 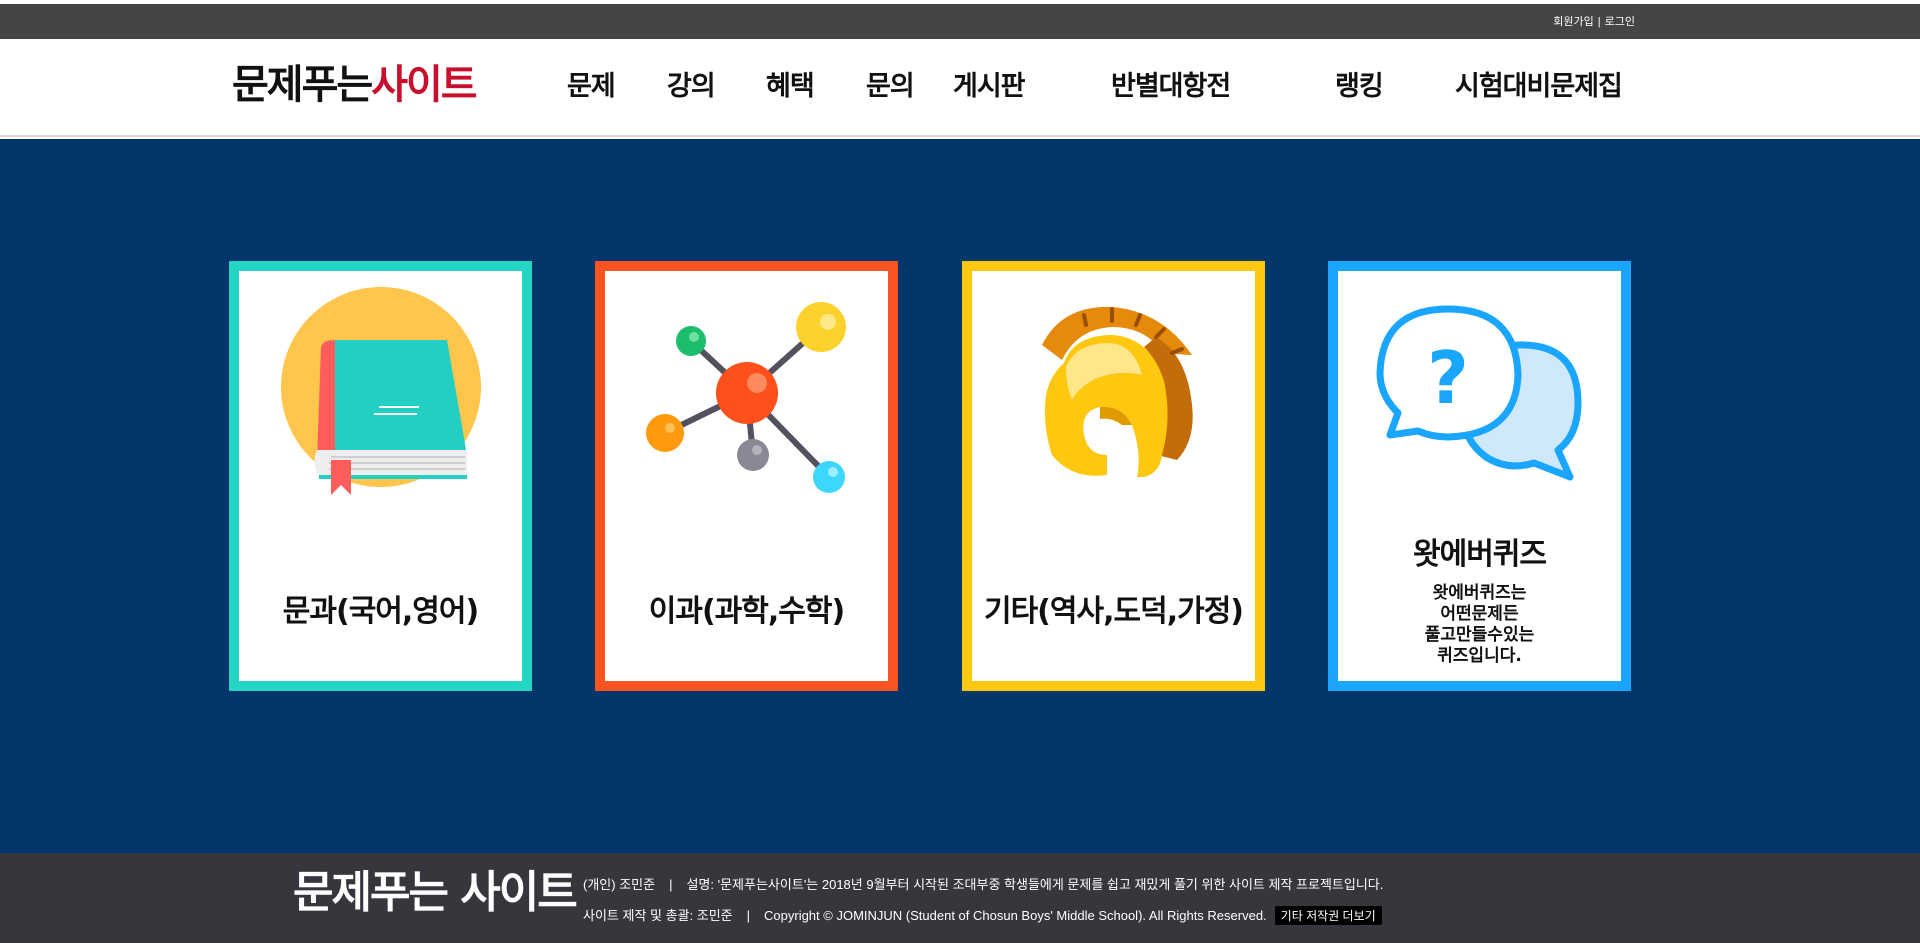 What do you see at coordinates (380, 611) in the screenshot?
I see `card-title: 문과(국어,영어)` at bounding box center [380, 611].